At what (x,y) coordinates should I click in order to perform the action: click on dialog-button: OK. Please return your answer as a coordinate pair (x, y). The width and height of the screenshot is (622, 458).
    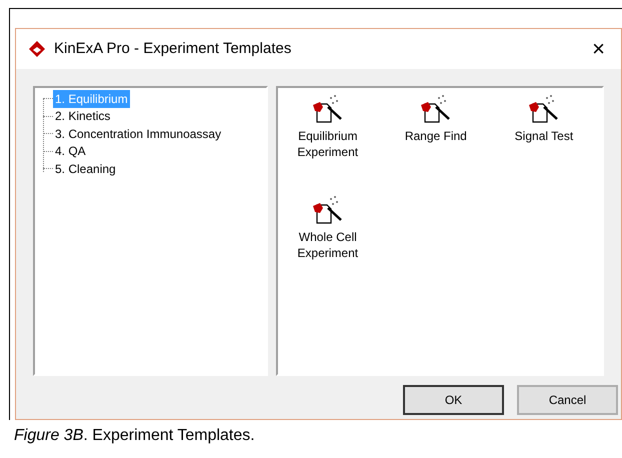
    Looking at the image, I should click on (453, 400).